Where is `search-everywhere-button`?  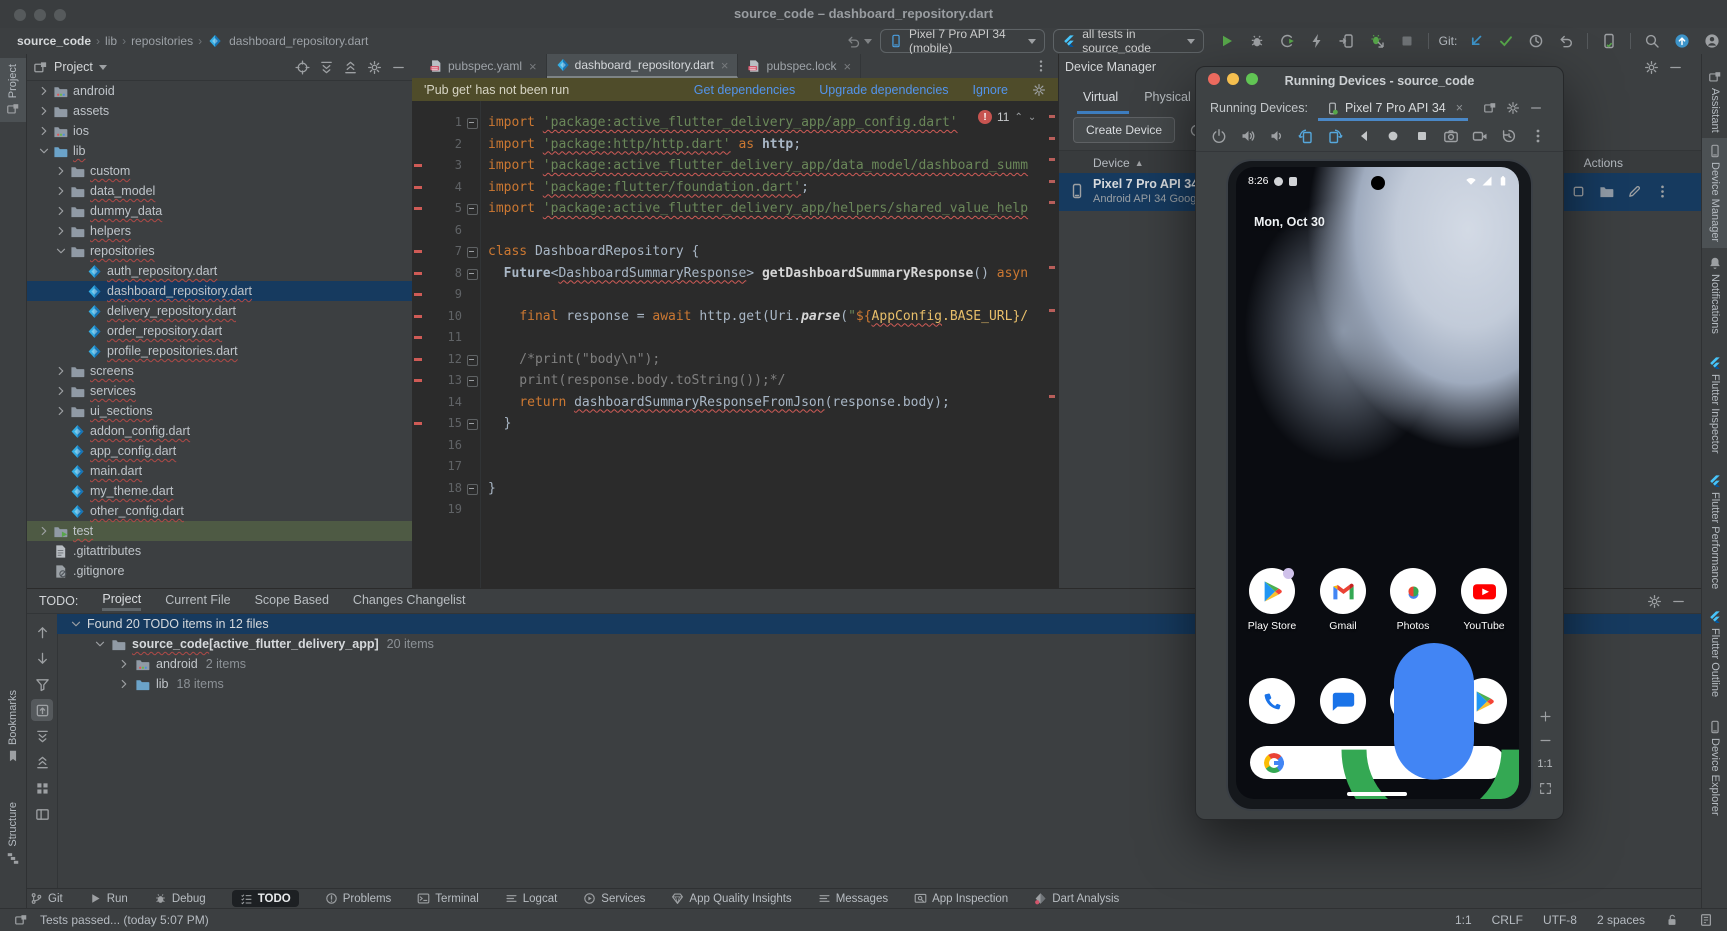 search-everywhere-button is located at coordinates (1652, 41).